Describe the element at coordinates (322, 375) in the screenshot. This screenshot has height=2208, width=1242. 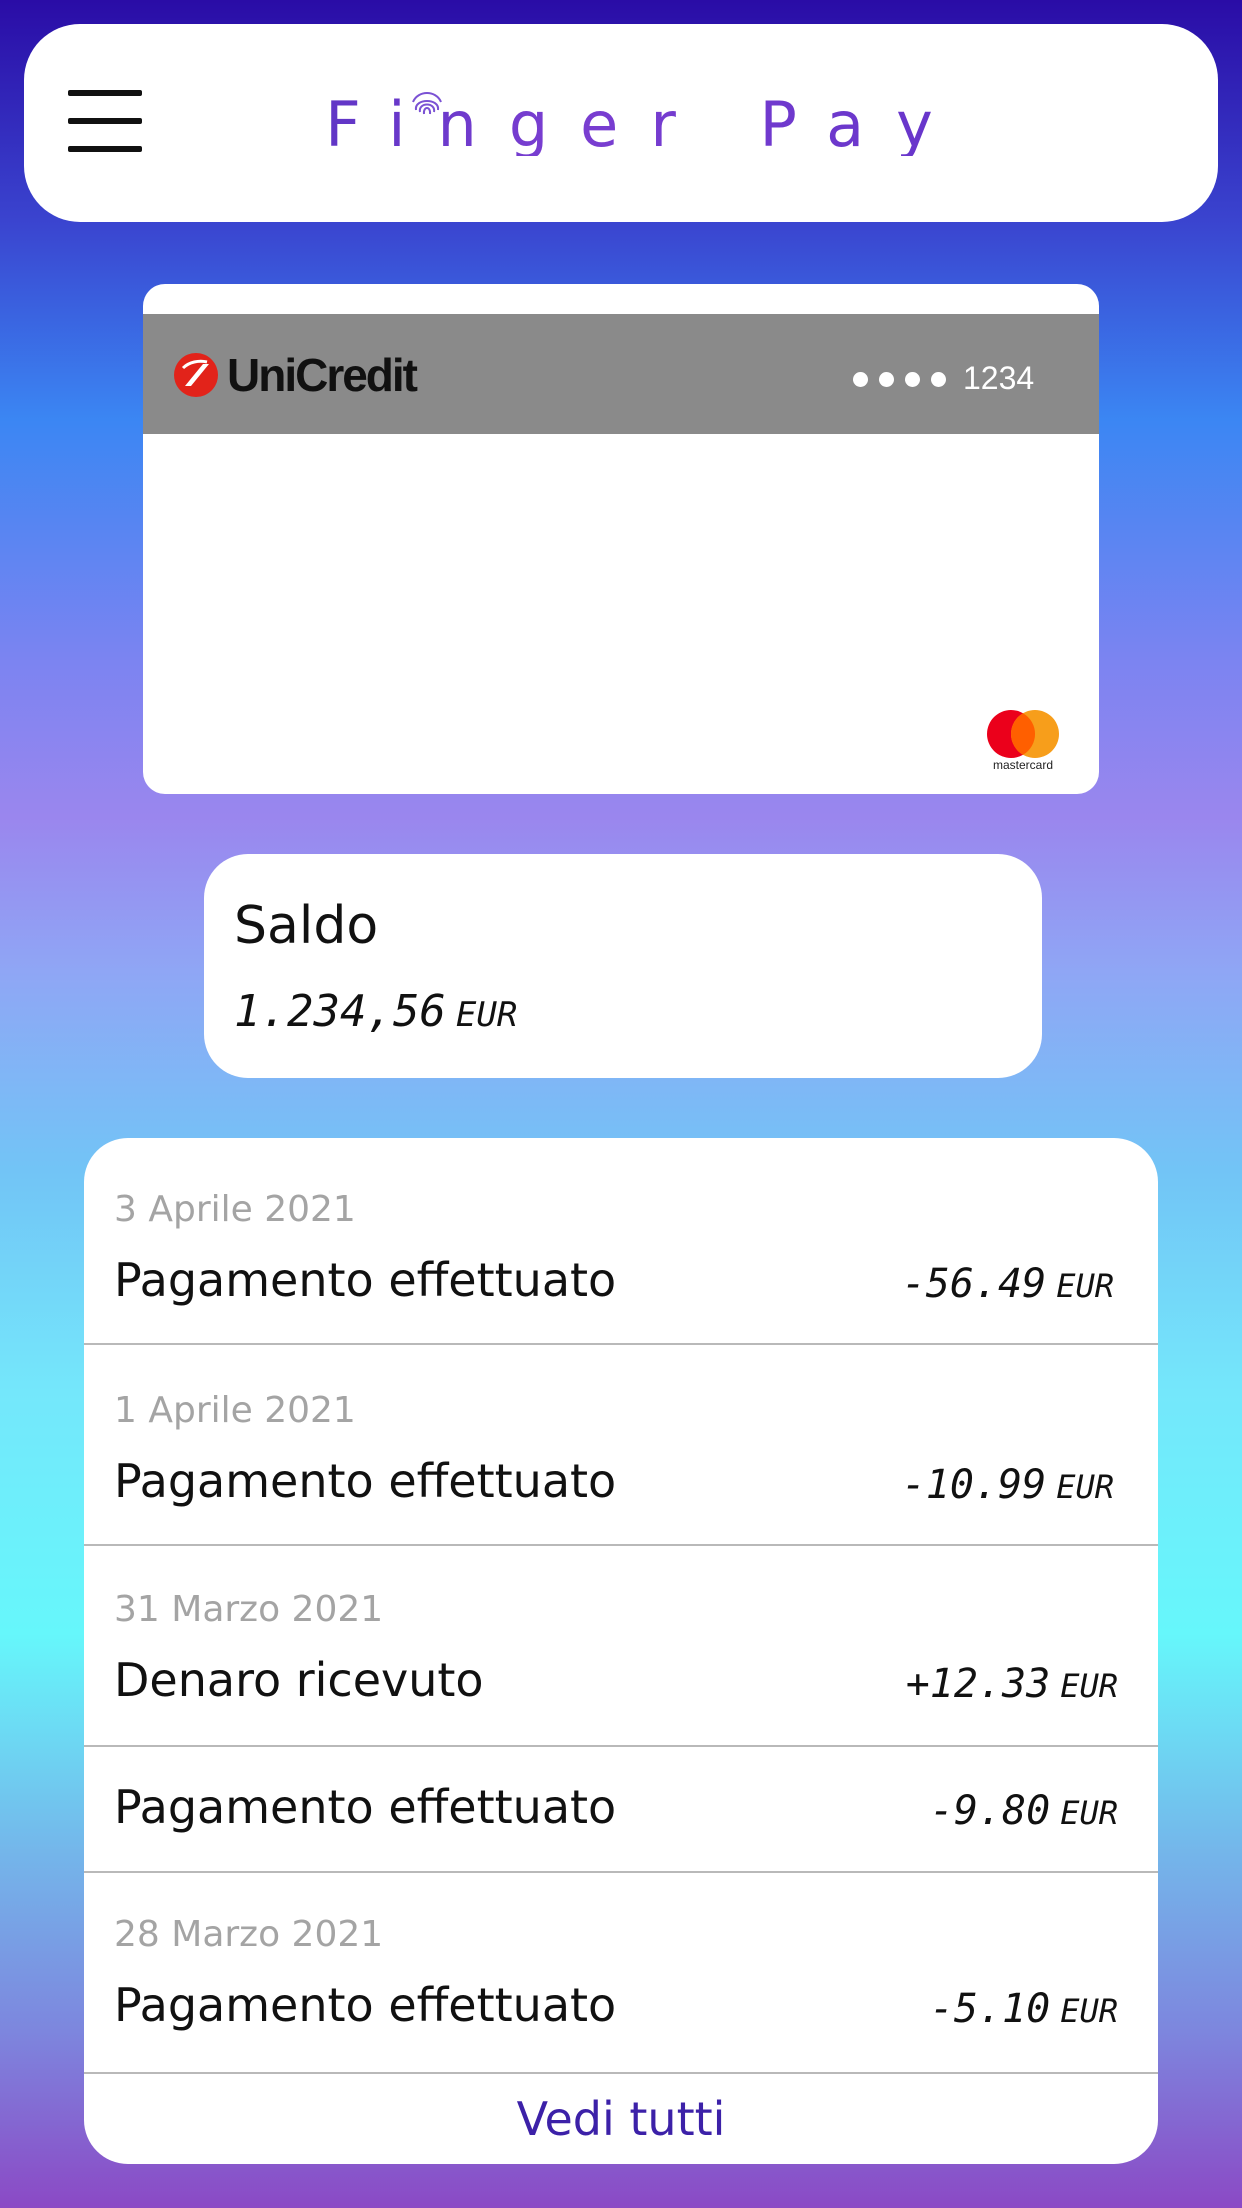
I see `bank-name: UniCredit` at that location.